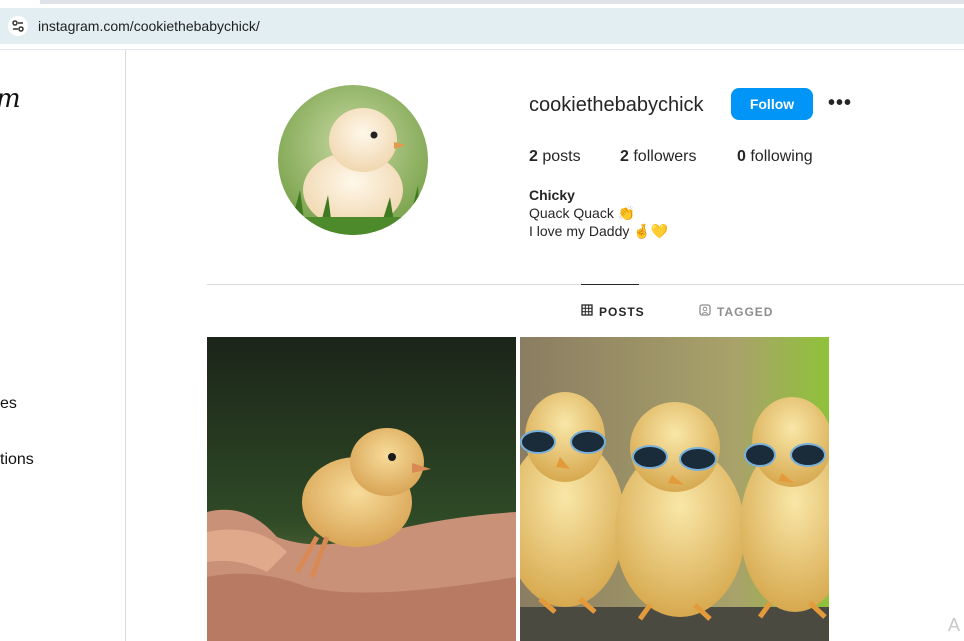 This screenshot has height=641, width=964. I want to click on browser-toolbar: instagram.com/cookiethebabychick/, so click(482, 25).